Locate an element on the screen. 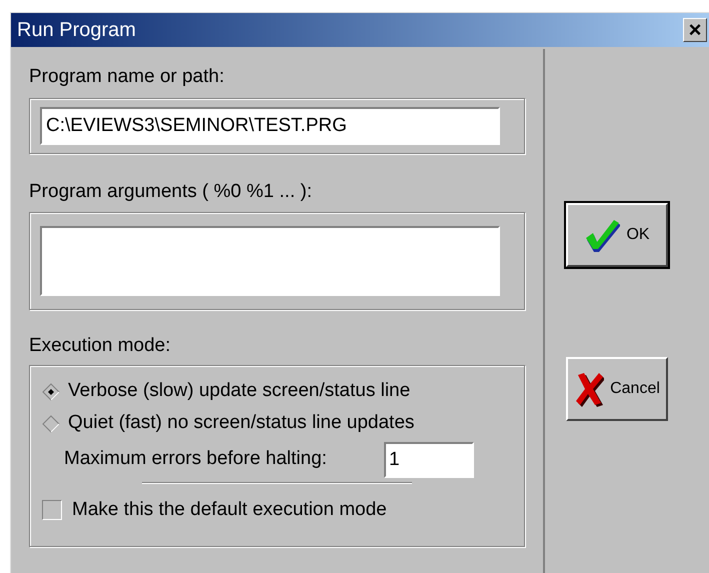 Image resolution: width=709 pixels, height=573 pixels. radio-label: Quiet (fast) no screen/status line updates is located at coordinates (241, 423).